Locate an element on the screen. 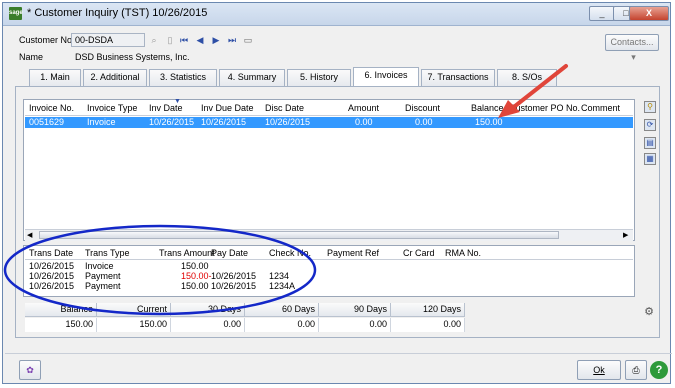 The height and width of the screenshot is (388, 675). annotation-oval is located at coordinates (160, 270).